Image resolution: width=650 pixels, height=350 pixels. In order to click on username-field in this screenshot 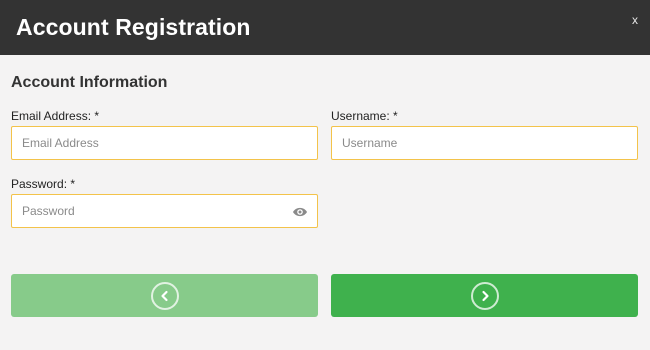, I will do `click(484, 143)`.